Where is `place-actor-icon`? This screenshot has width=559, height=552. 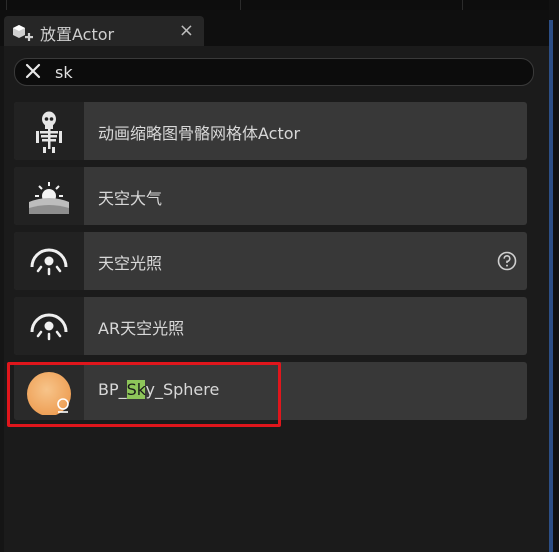 place-actor-icon is located at coordinates (23, 33).